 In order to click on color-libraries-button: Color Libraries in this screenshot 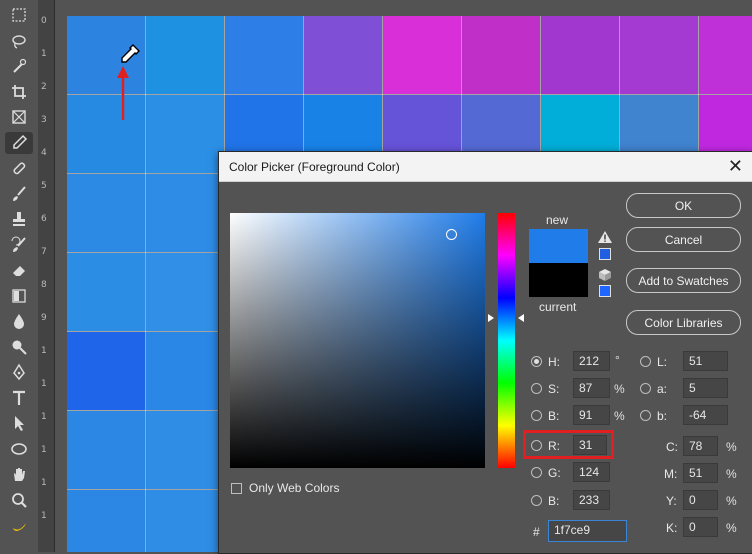, I will do `click(683, 322)`.